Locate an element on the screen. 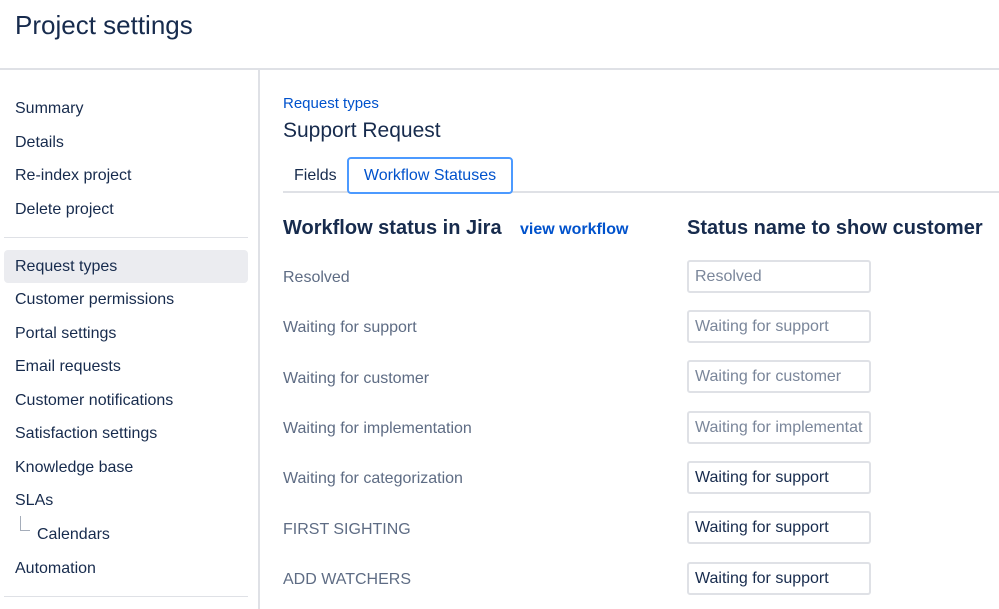 The width and height of the screenshot is (999, 609). sidebar-divider is located at coordinates (126, 237).